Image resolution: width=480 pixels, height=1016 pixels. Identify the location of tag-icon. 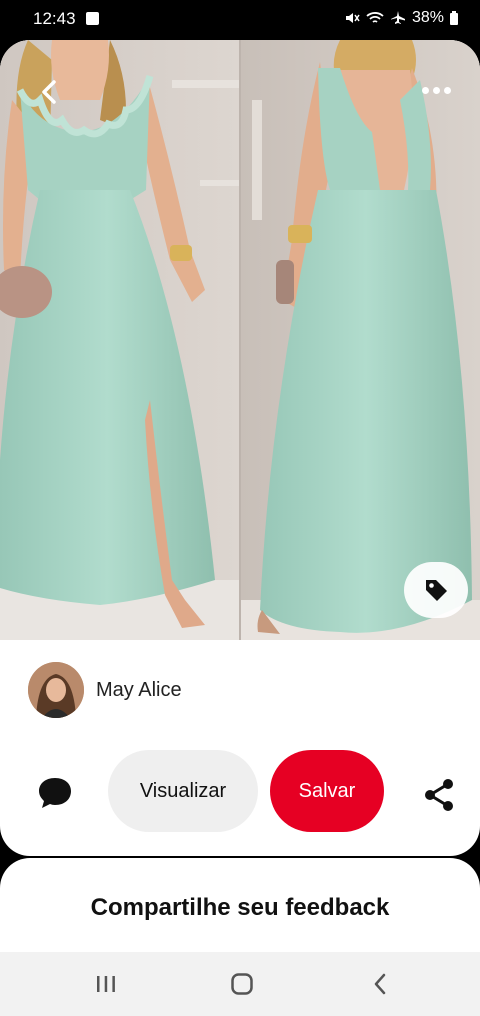
(436, 590).